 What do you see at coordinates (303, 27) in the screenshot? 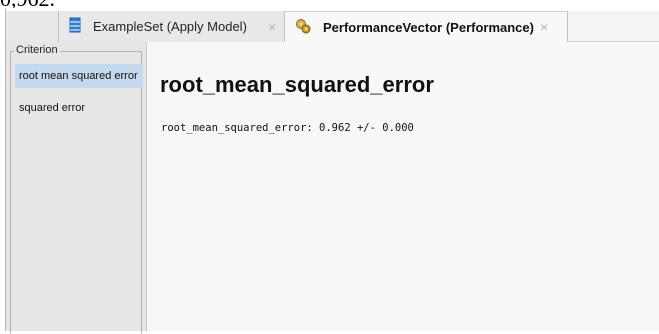
I see `performance-icon` at bounding box center [303, 27].